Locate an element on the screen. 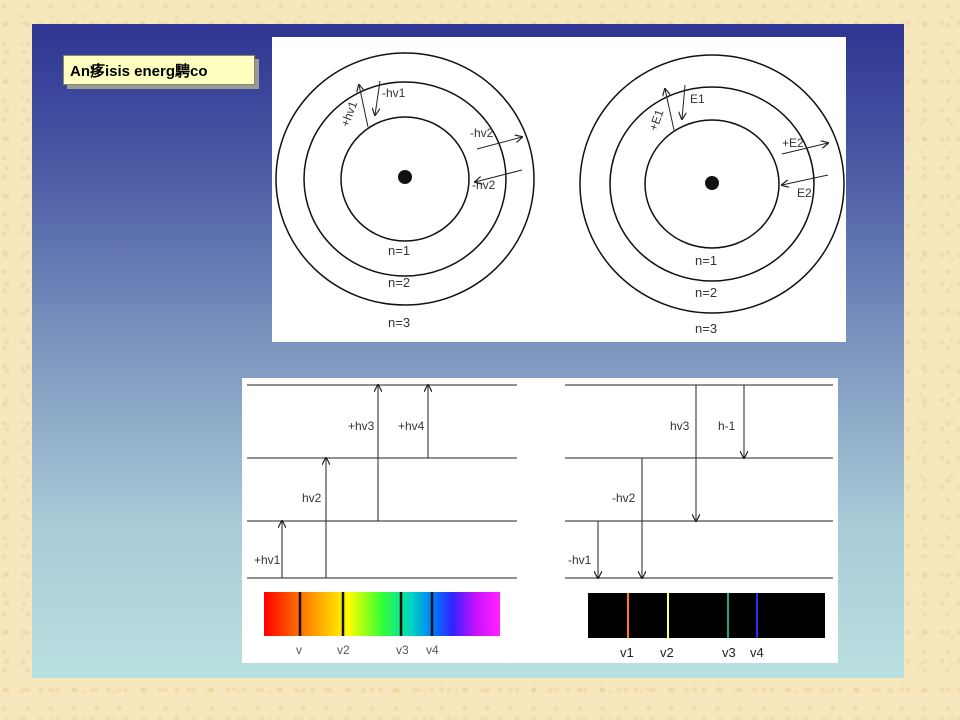  right-label-inner-in: E1 is located at coordinates (697, 99).